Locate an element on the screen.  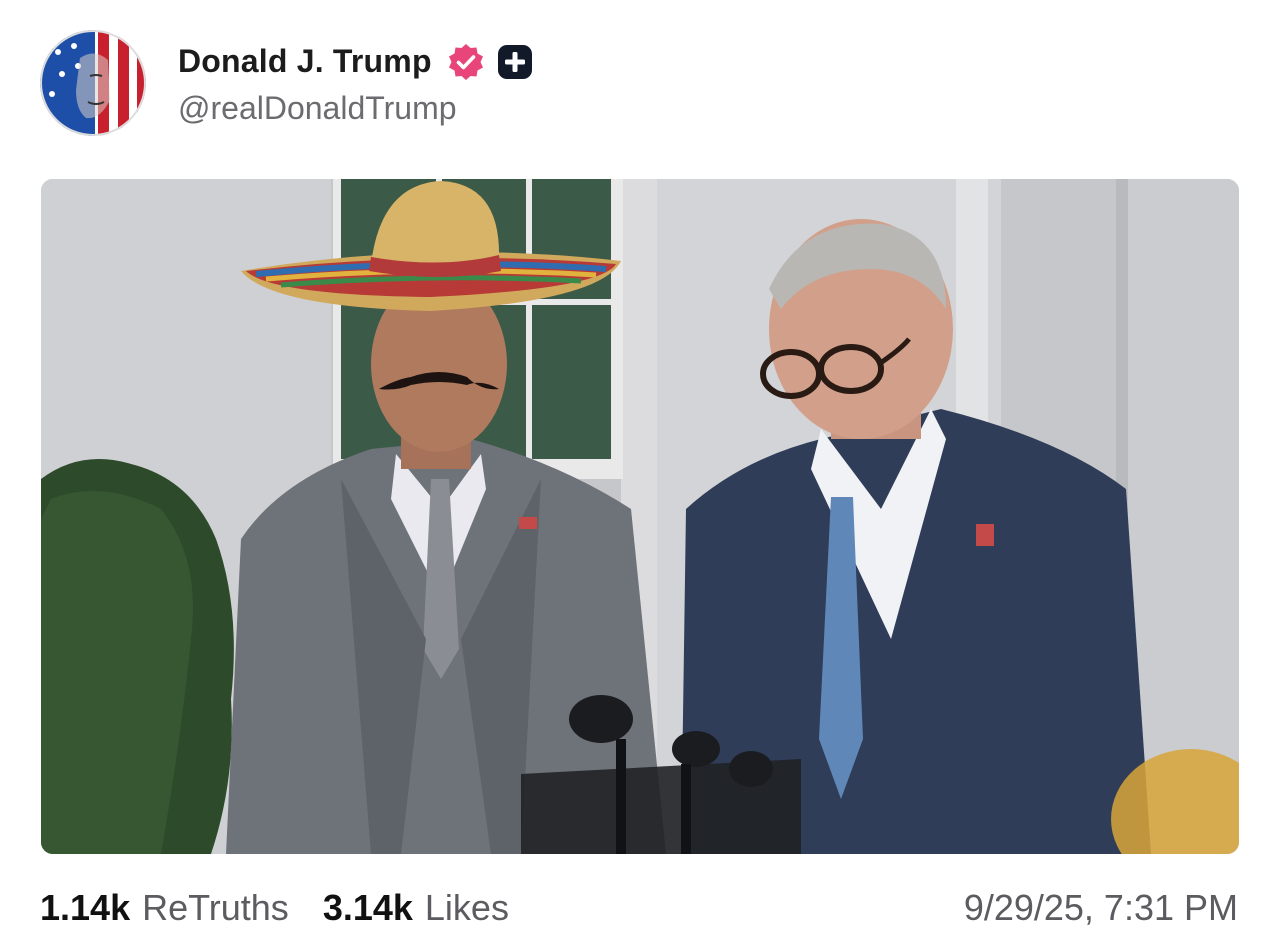
retruths-stat: 1.14k ReTruths is located at coordinates (164, 908).